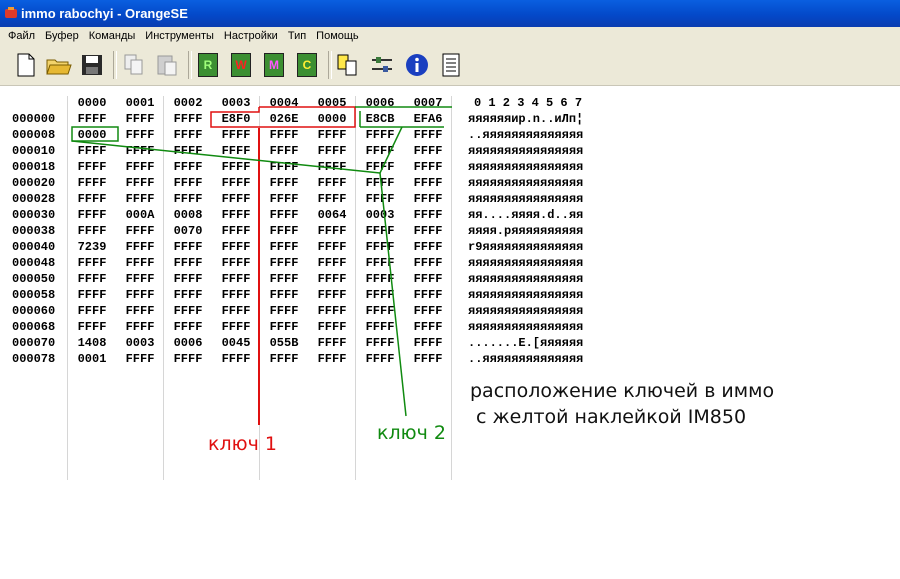 This screenshot has width=900, height=579. Describe the element at coordinates (428, 119) in the screenshot. I see `hex-cell: EFA6` at that location.